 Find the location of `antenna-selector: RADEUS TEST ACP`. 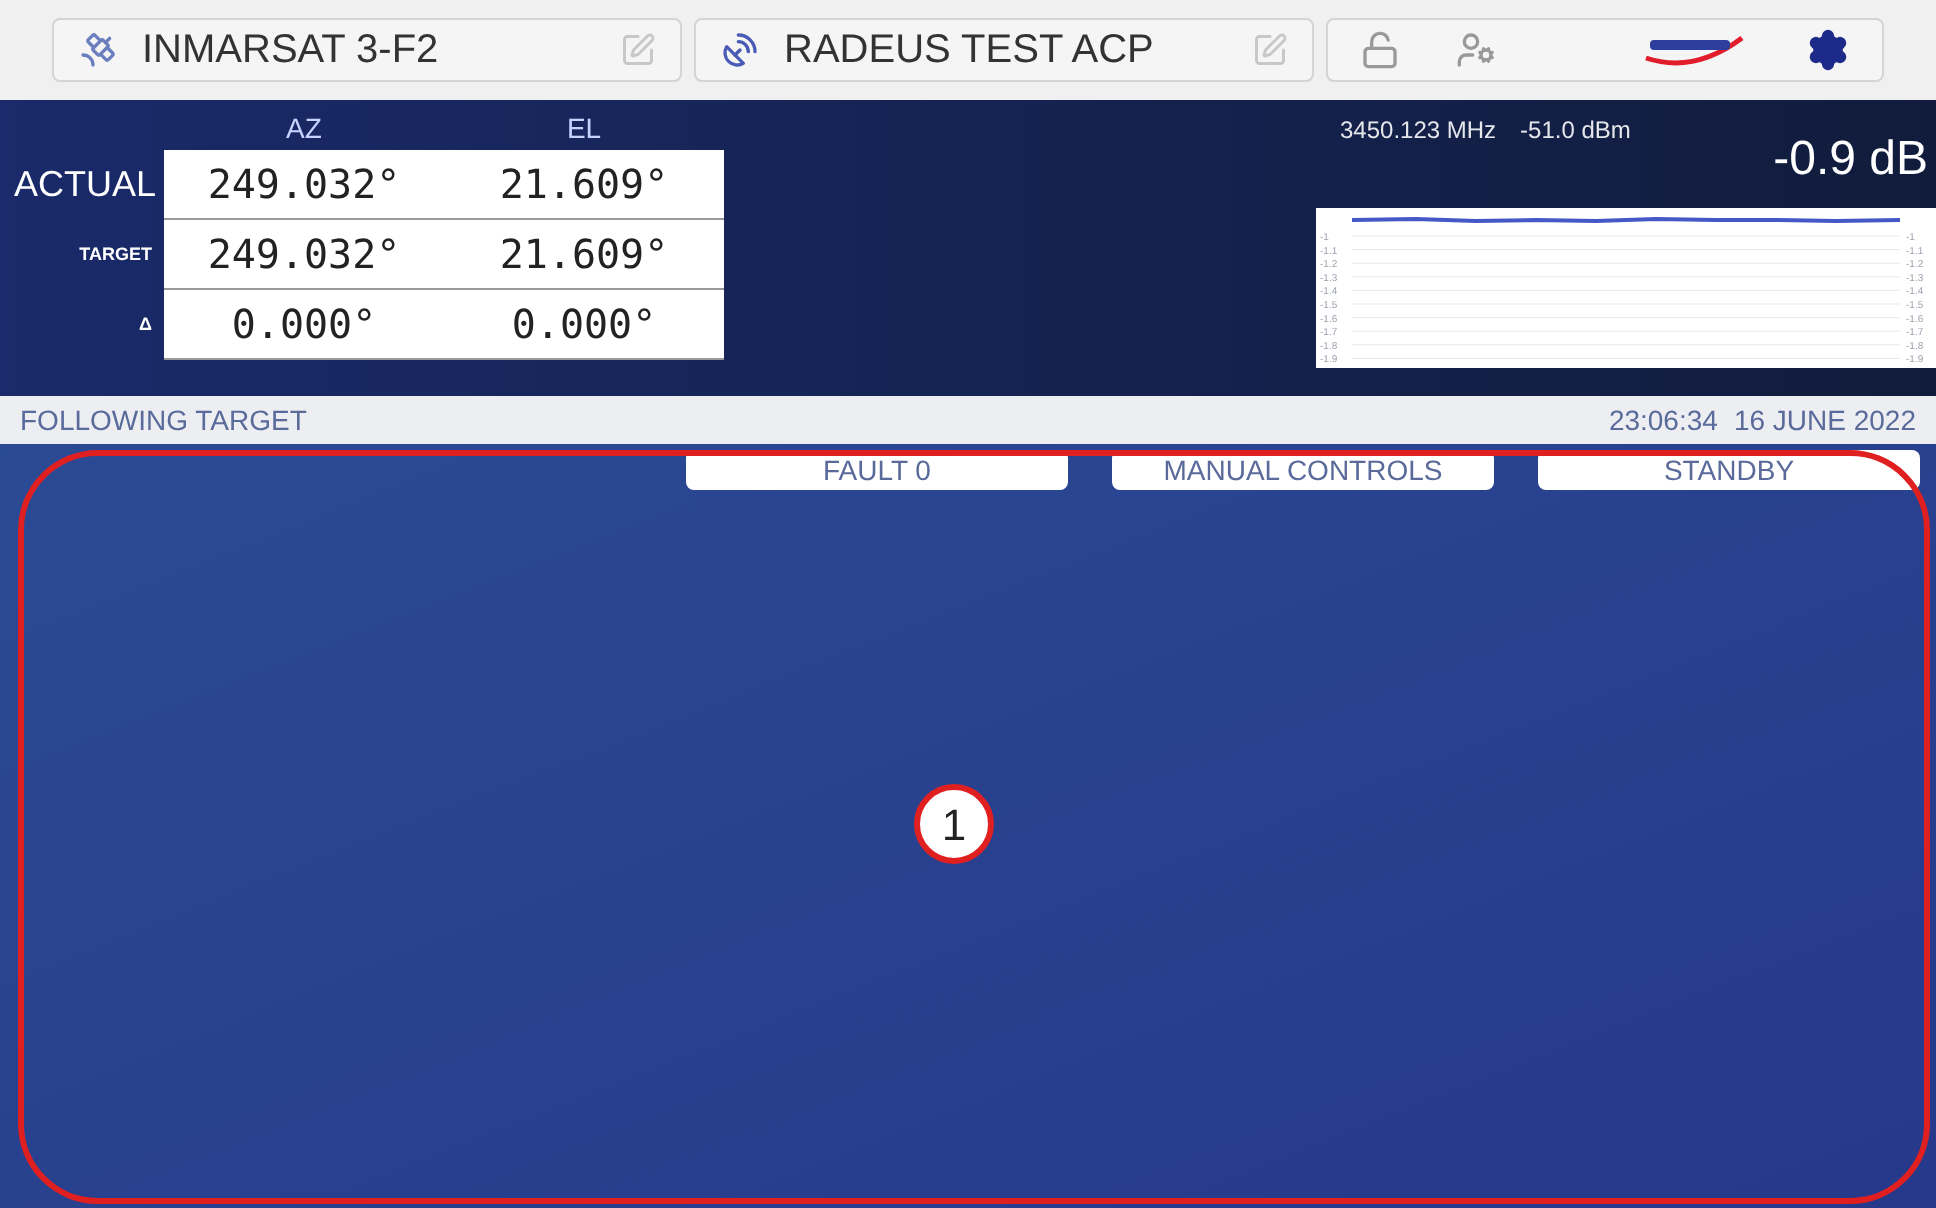

antenna-selector: RADEUS TEST ACP is located at coordinates (1004, 50).